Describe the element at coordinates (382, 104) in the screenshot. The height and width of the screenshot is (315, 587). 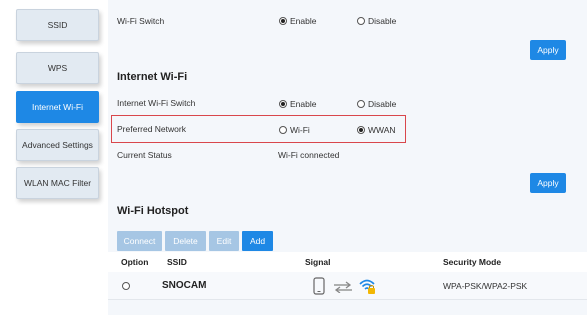
I see `internet-disable-label: Disable` at that location.